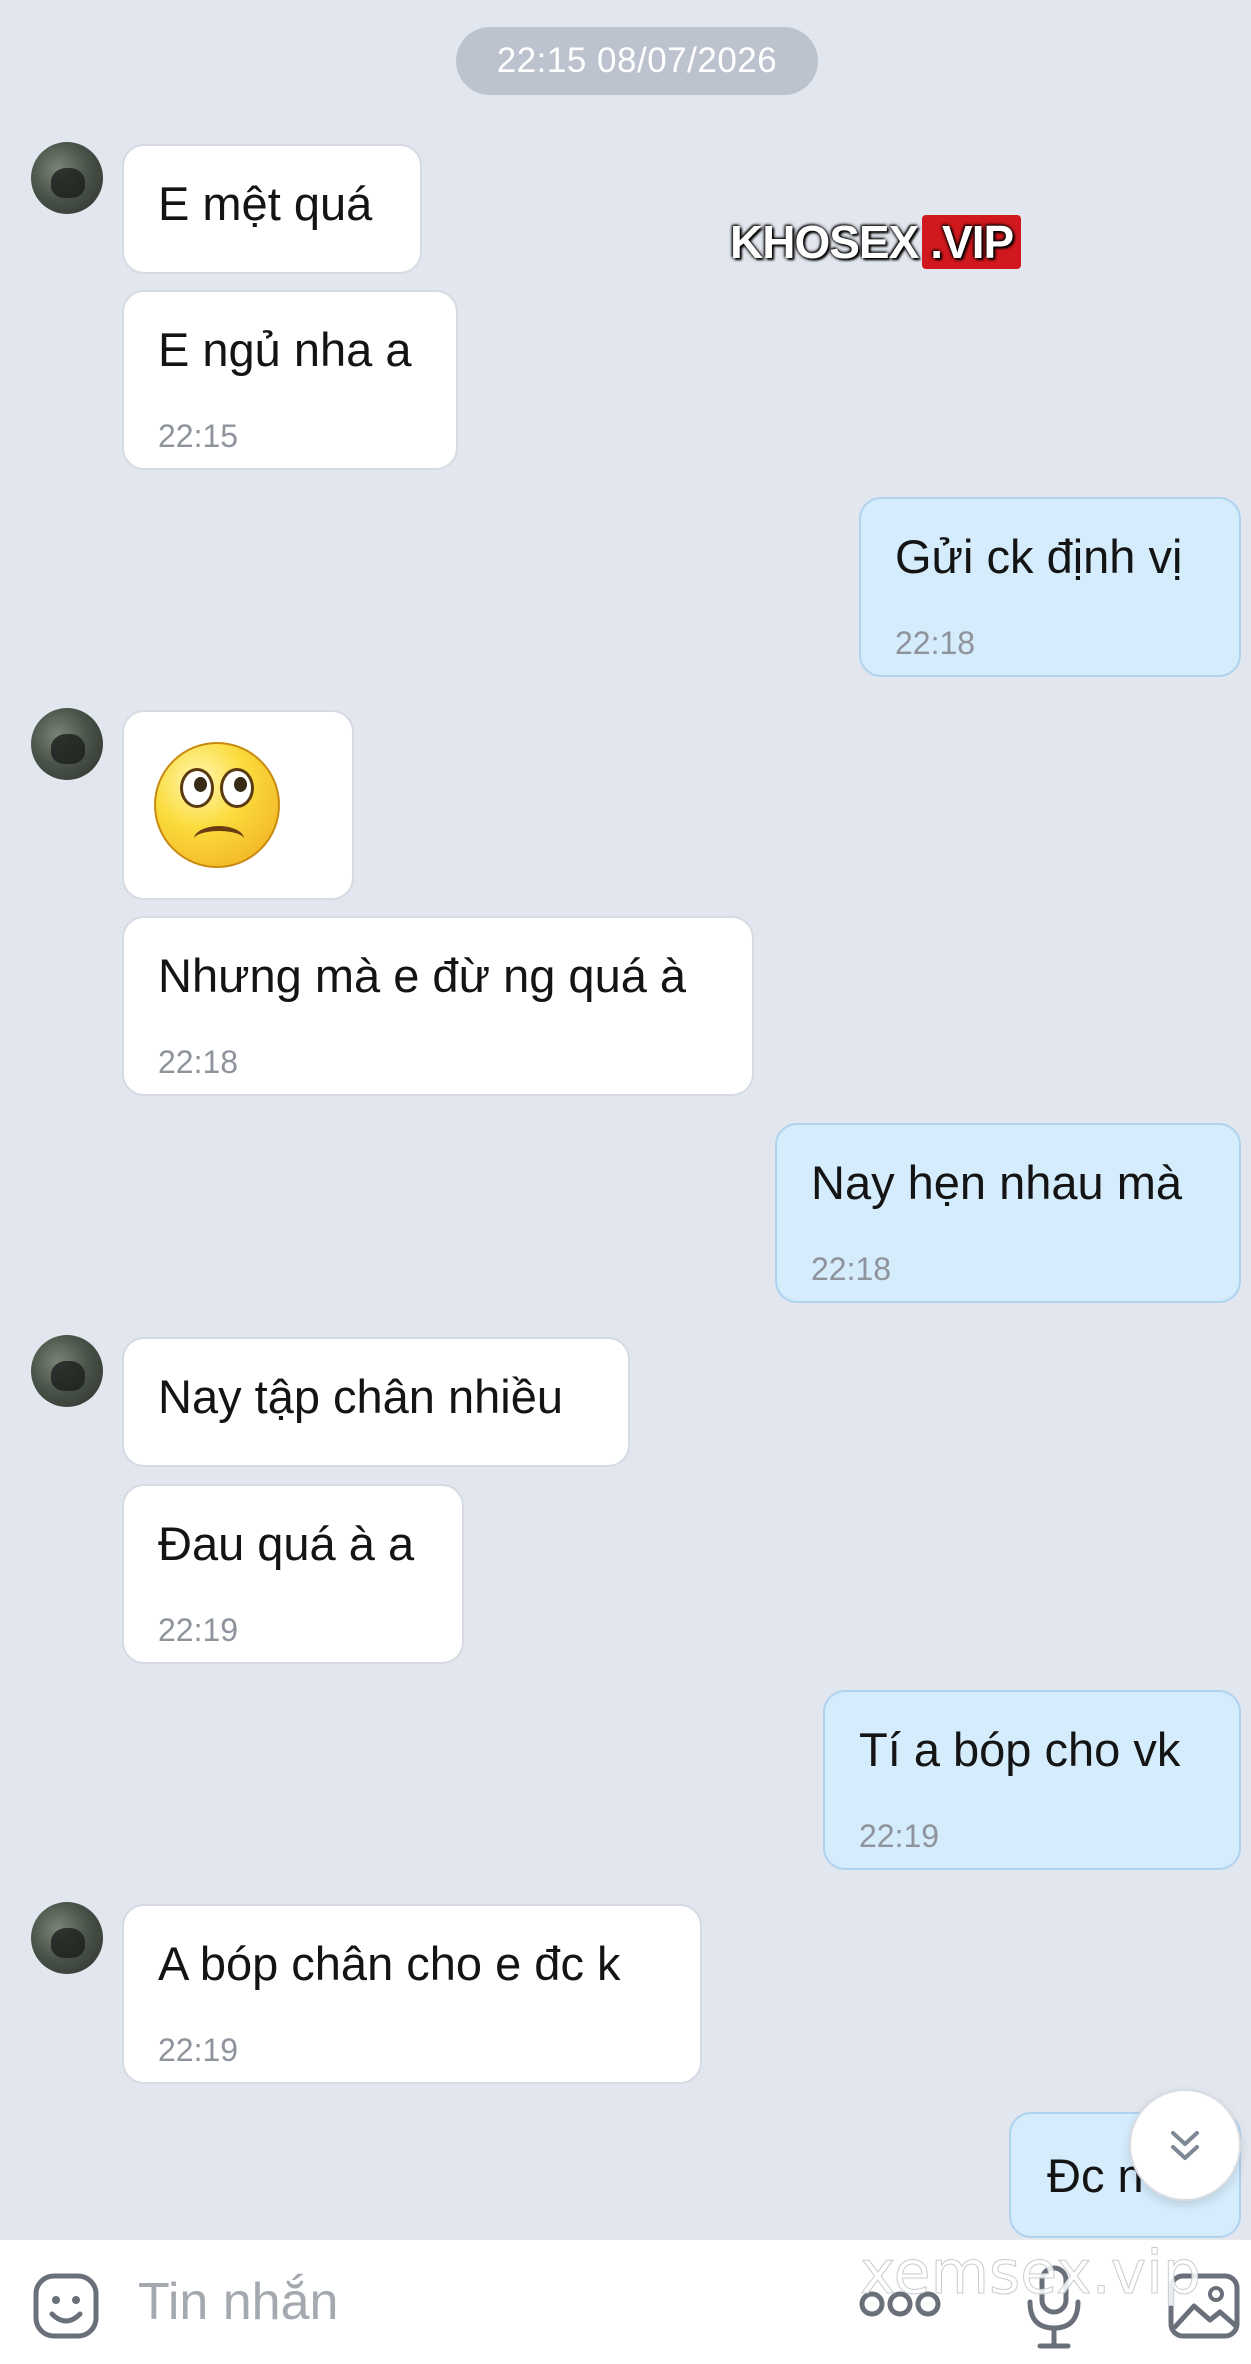 Image resolution: width=1251 pixels, height=2364 pixels. Describe the element at coordinates (293, 1574) in the screenshot. I see `message-bubble-incoming: Đau quá à a 22:19` at that location.